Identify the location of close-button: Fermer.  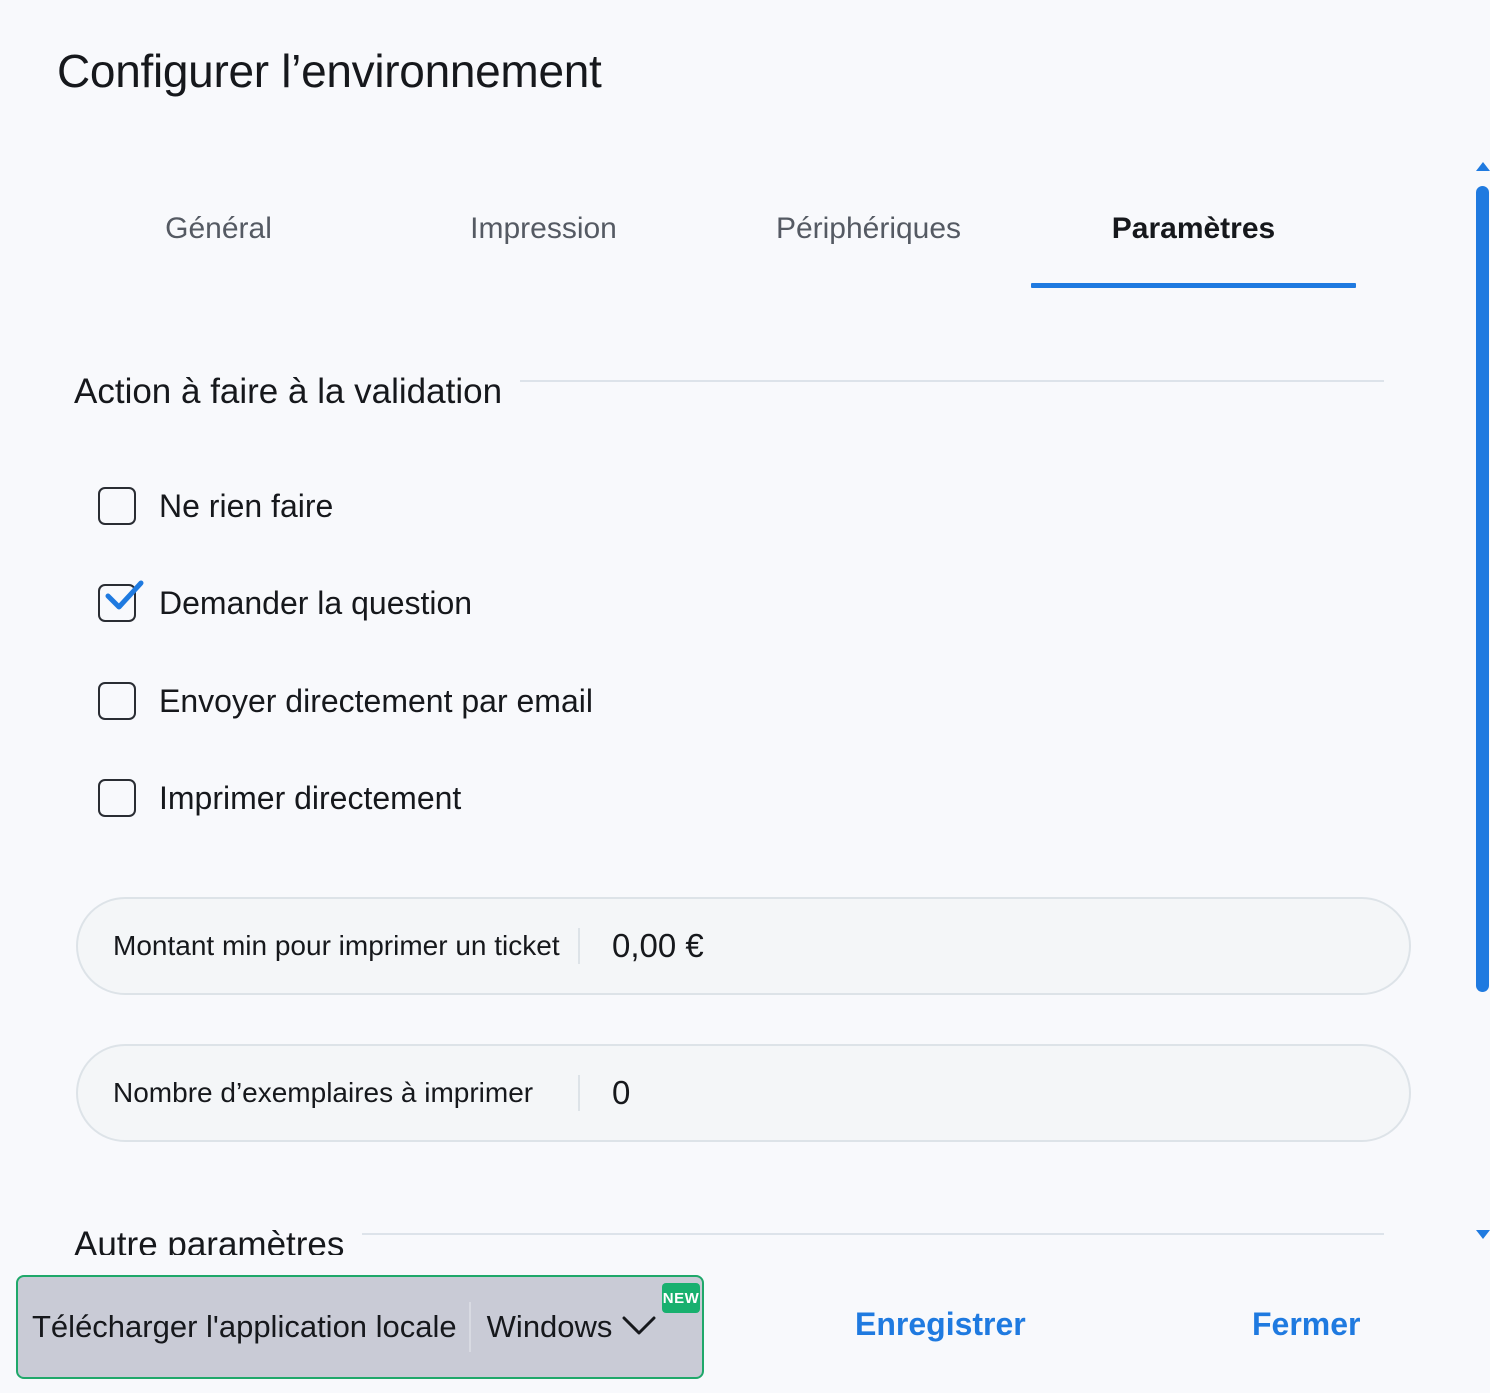
(1306, 1324).